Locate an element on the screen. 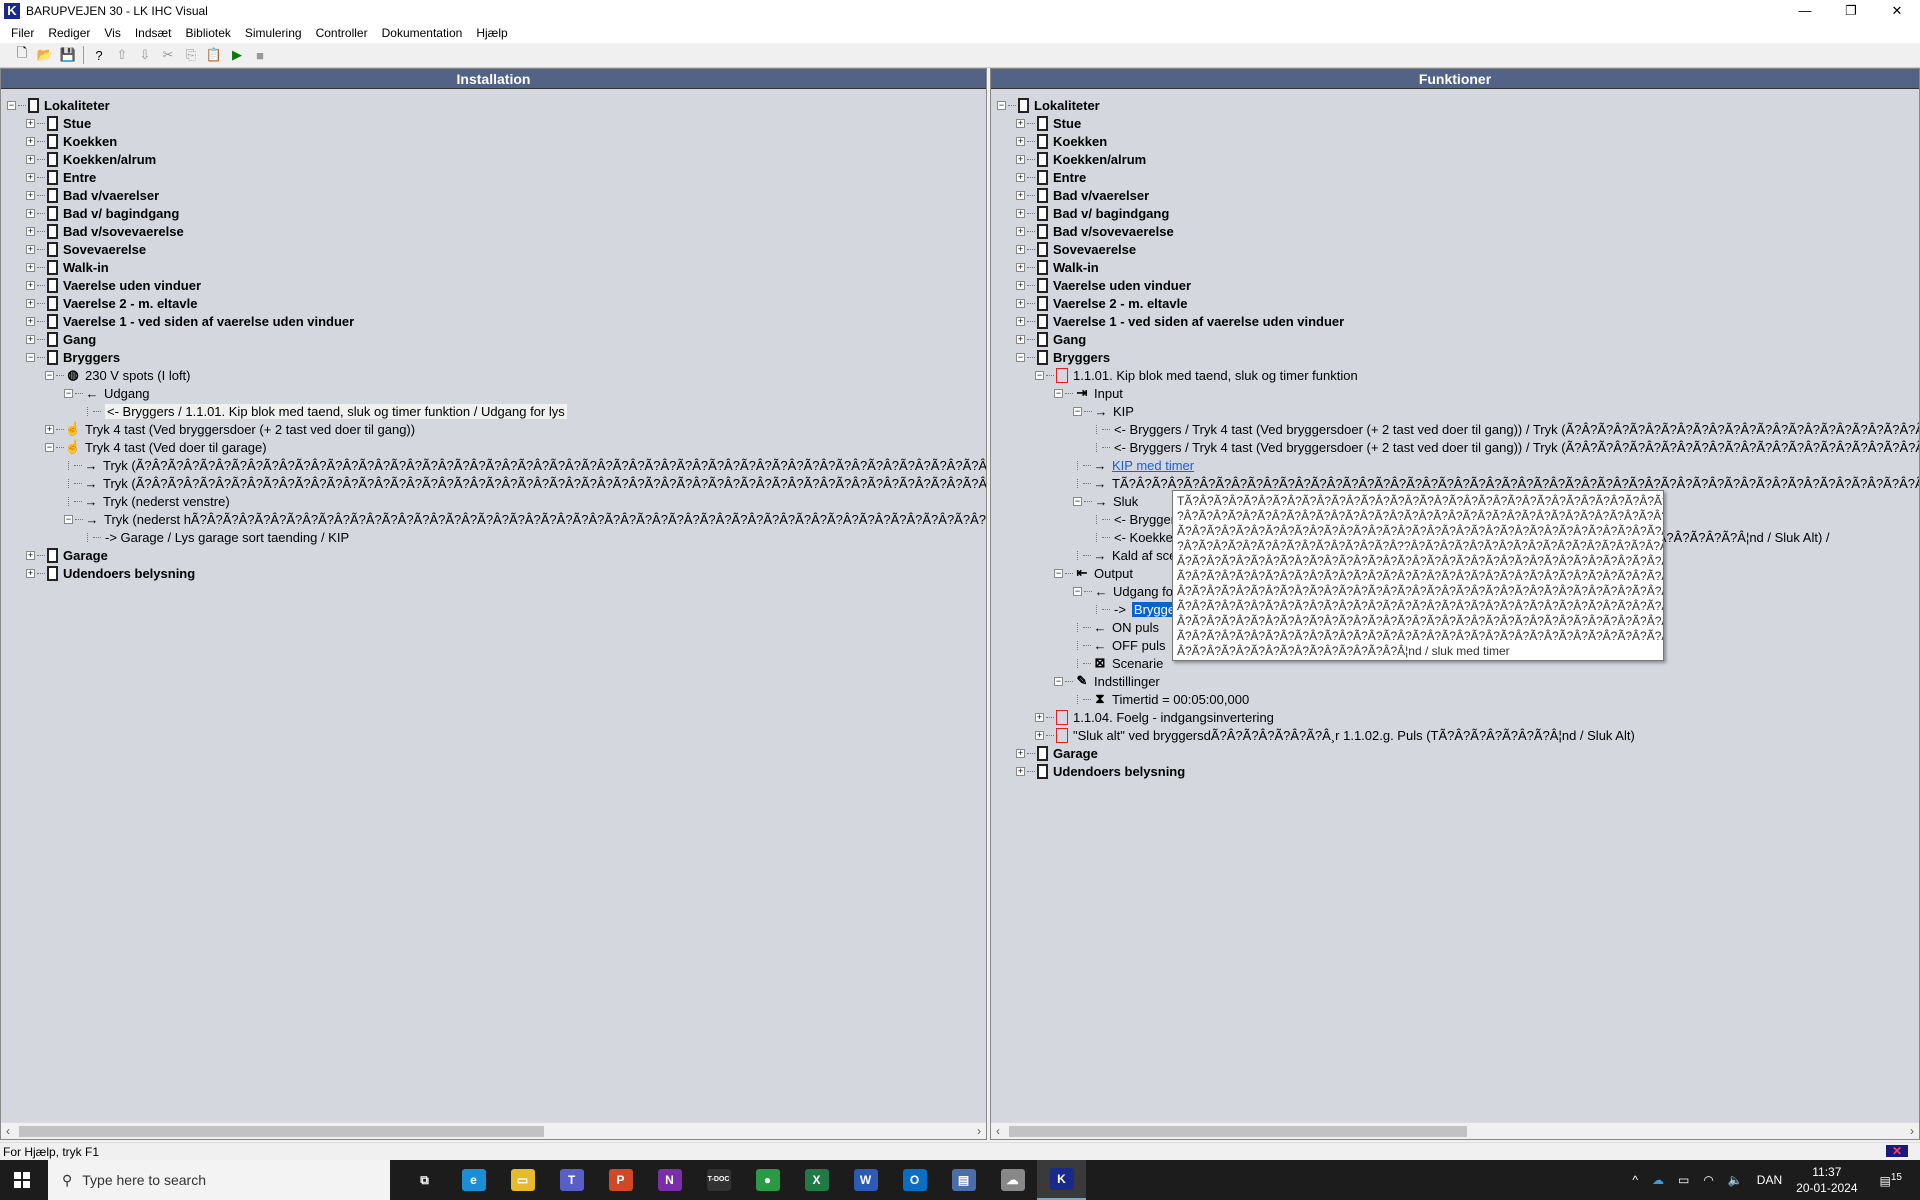 Image resolution: width=1920 pixels, height=1200 pixels. minimize-button: — is located at coordinates (1805, 11).